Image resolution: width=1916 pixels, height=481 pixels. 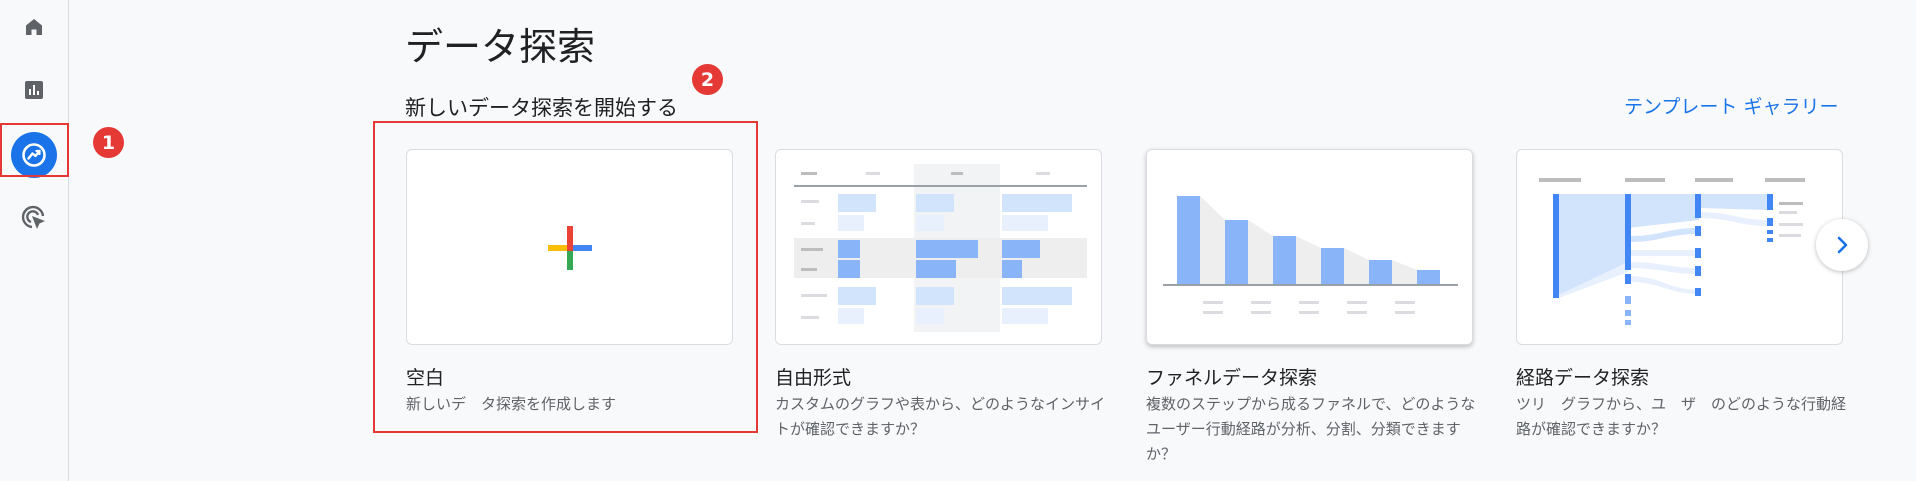 I want to click on left-nav-sidebar, so click(x=34, y=240).